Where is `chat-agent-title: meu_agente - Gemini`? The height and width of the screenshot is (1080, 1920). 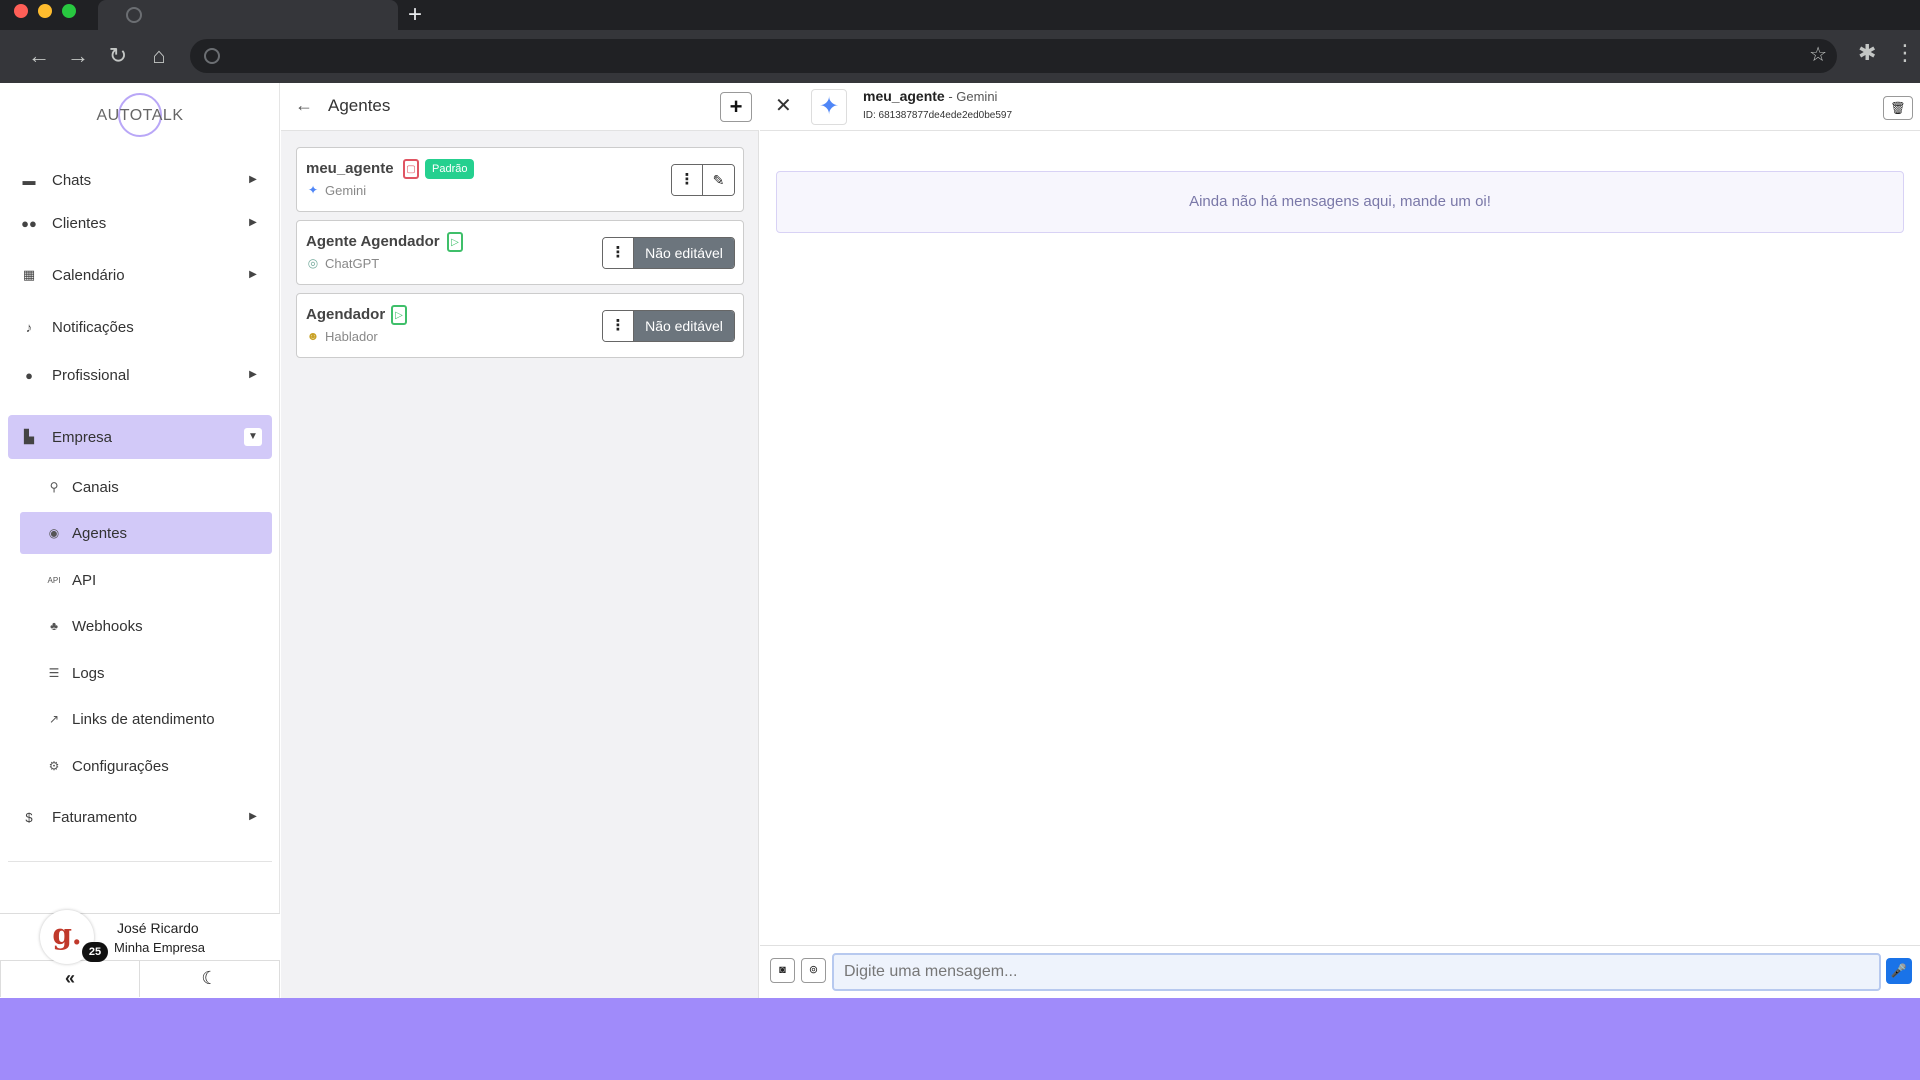 chat-agent-title: meu_agente - Gemini is located at coordinates (930, 96).